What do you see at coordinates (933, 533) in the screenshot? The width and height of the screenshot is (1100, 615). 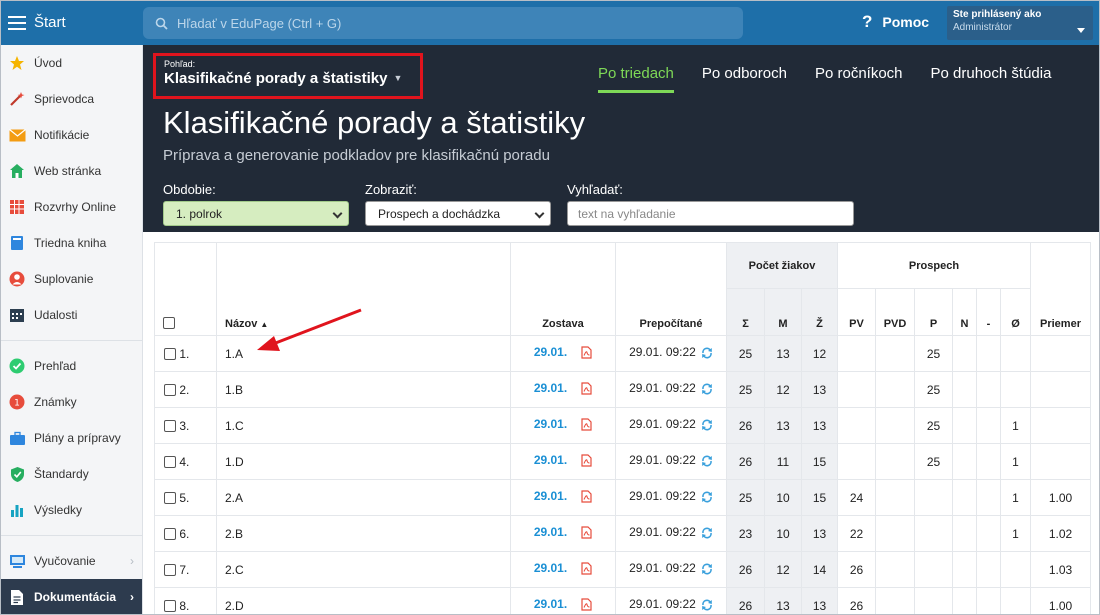 I see `cell-p` at bounding box center [933, 533].